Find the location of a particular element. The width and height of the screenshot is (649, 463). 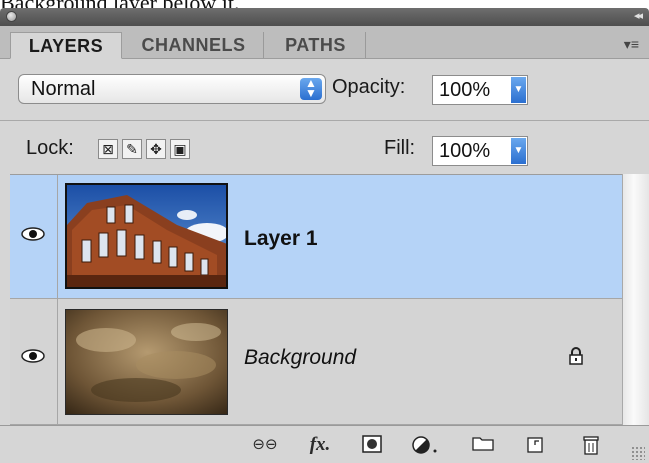

fill-value: 100% is located at coordinates (465, 151).